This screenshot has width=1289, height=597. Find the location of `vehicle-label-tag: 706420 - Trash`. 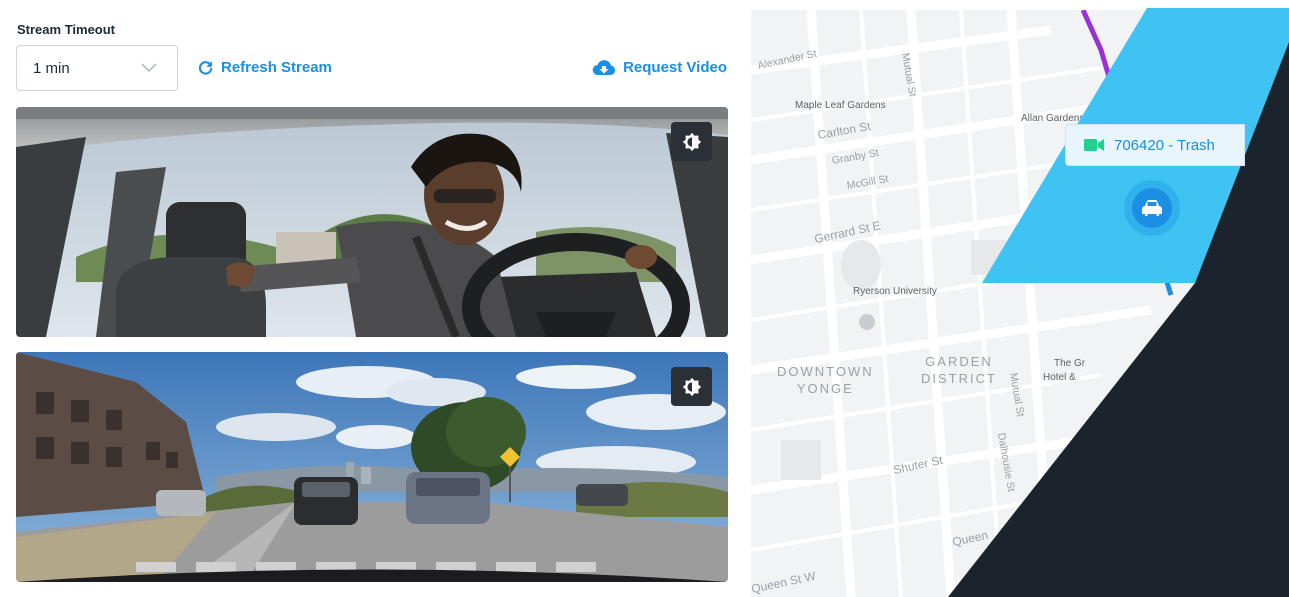

vehicle-label-tag: 706420 - Trash is located at coordinates (1155, 145).